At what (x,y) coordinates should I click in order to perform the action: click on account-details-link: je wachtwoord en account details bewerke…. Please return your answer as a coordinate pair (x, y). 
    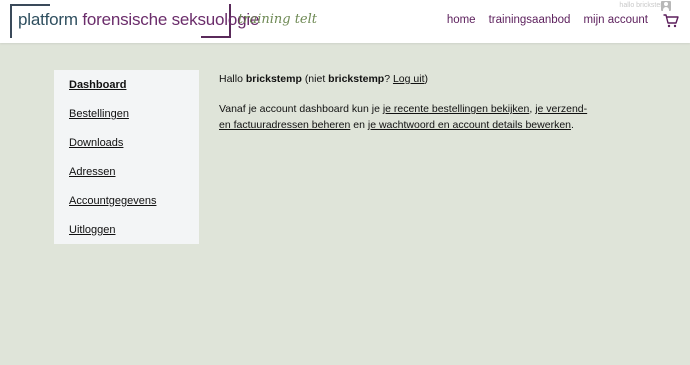
    Looking at the image, I should click on (469, 125).